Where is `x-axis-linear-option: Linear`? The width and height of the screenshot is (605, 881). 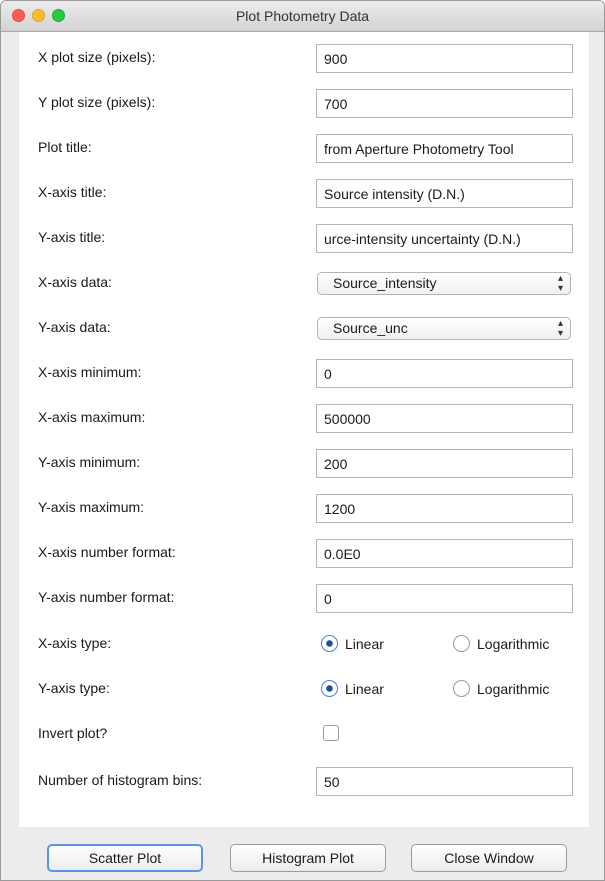
x-axis-linear-option: Linear is located at coordinates (352, 643).